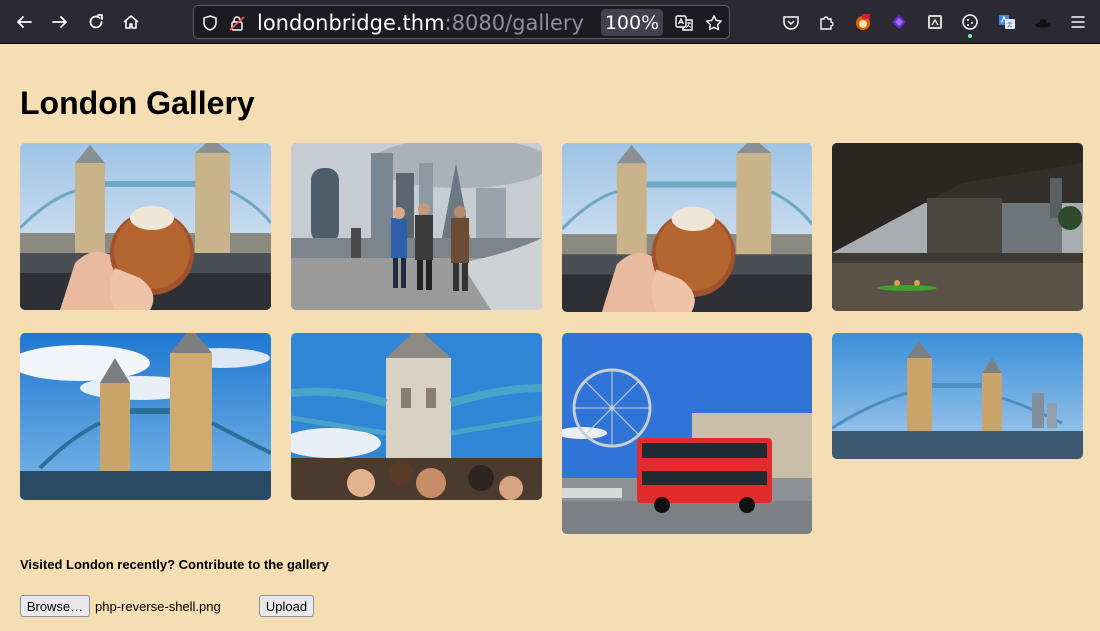 Image resolution: width=1100 pixels, height=631 pixels. What do you see at coordinates (137, 103) in the screenshot?
I see `page-title: London Gallery` at bounding box center [137, 103].